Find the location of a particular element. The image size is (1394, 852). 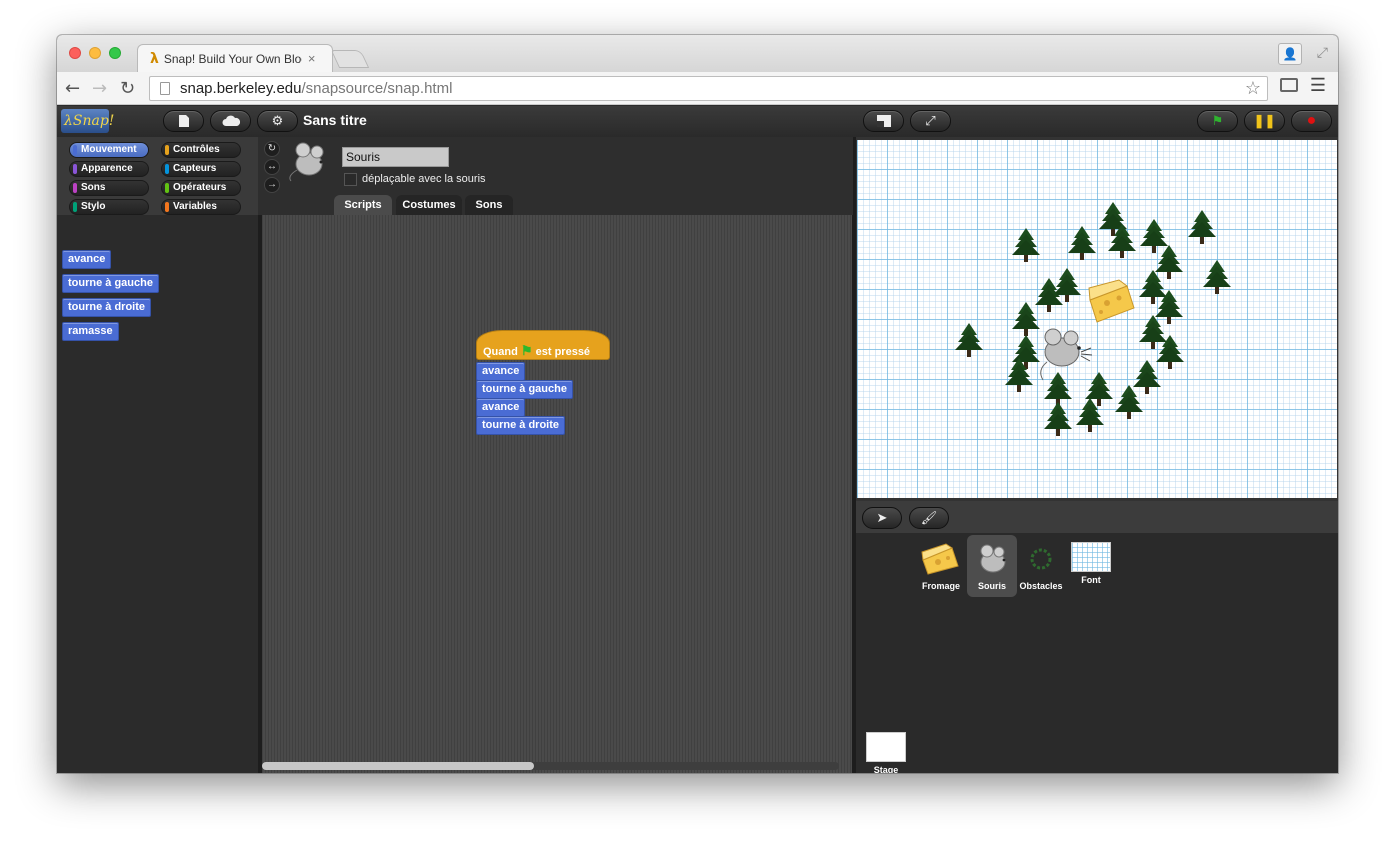

expand-icon: ⤢ is located at coordinates (930, 120).